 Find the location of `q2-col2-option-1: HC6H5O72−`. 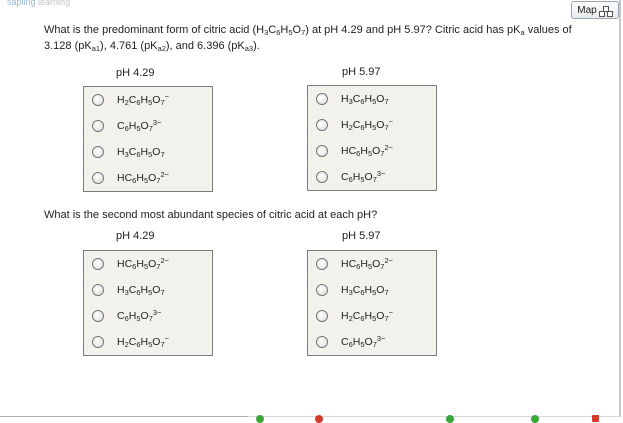

q2-col2-option-1: HC6H5O72− is located at coordinates (372, 264).